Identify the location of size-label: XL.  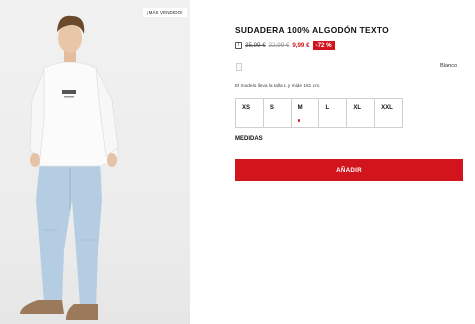
(357, 108).